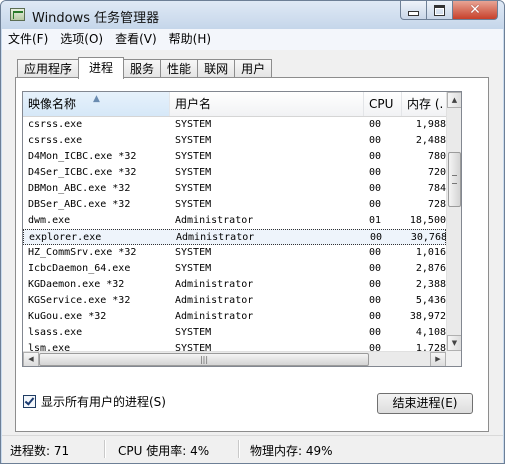  Describe the element at coordinates (430, 284) in the screenshot. I see `process-memory: 2,388` at that location.